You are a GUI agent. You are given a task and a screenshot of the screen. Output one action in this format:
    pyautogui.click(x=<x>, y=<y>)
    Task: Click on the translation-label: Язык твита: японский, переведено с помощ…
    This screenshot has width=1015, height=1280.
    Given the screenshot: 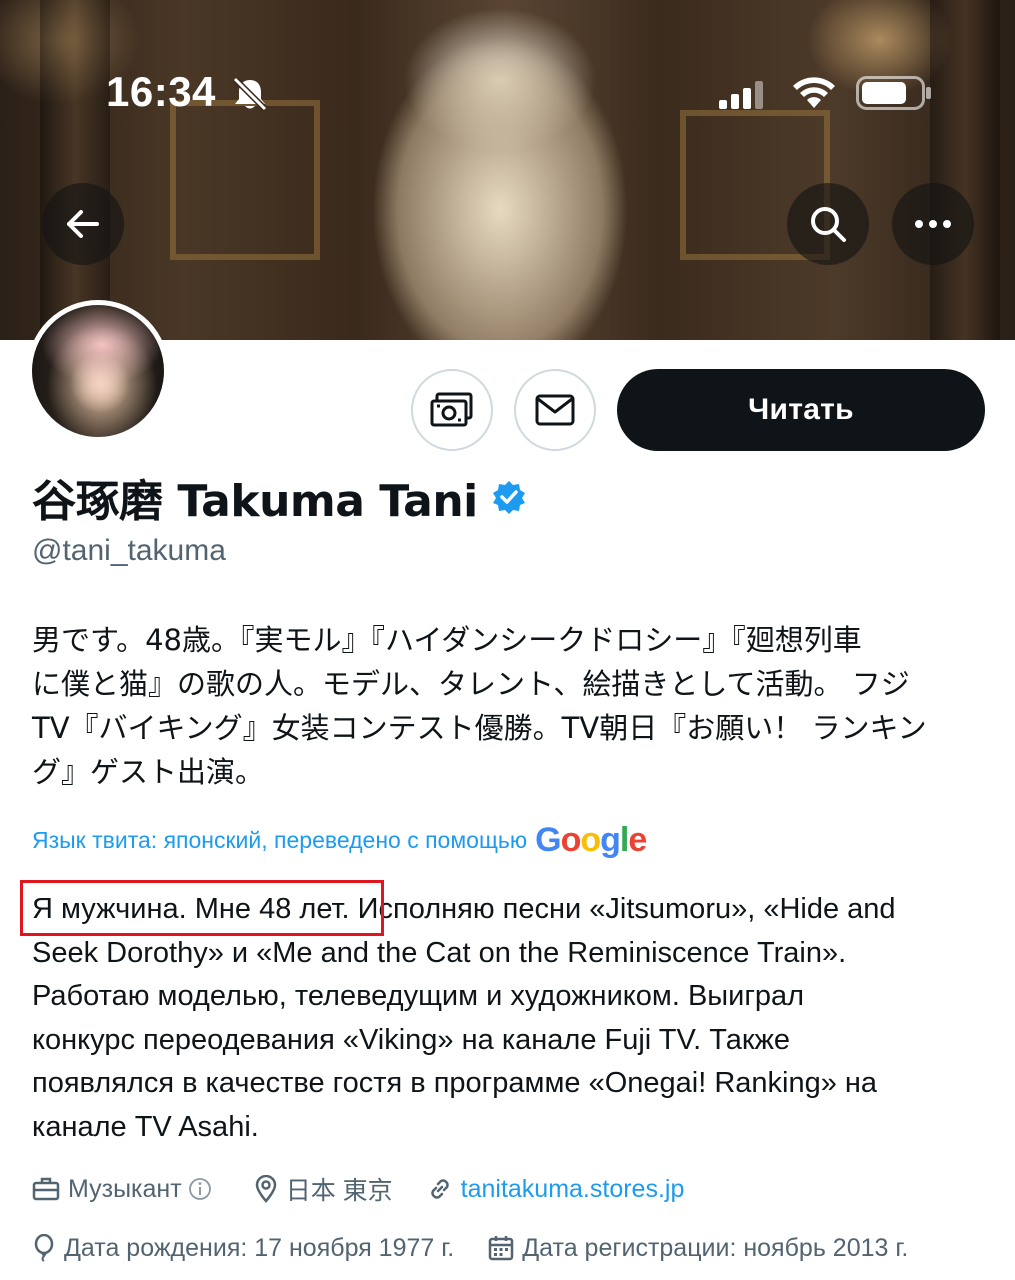 What is the action you would take?
    pyautogui.click(x=279, y=840)
    